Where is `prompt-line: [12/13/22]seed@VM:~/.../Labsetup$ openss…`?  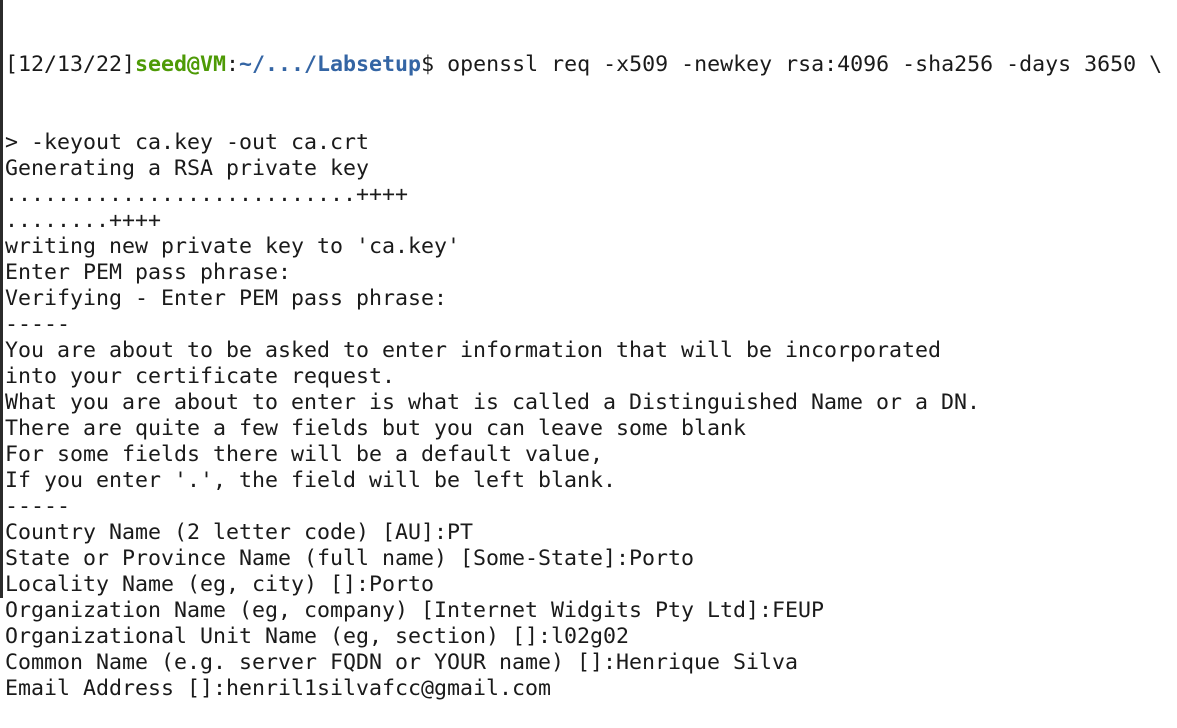 prompt-line: [12/13/22]seed@VM:~/.../Labsetup$ openss… is located at coordinates (583, 65).